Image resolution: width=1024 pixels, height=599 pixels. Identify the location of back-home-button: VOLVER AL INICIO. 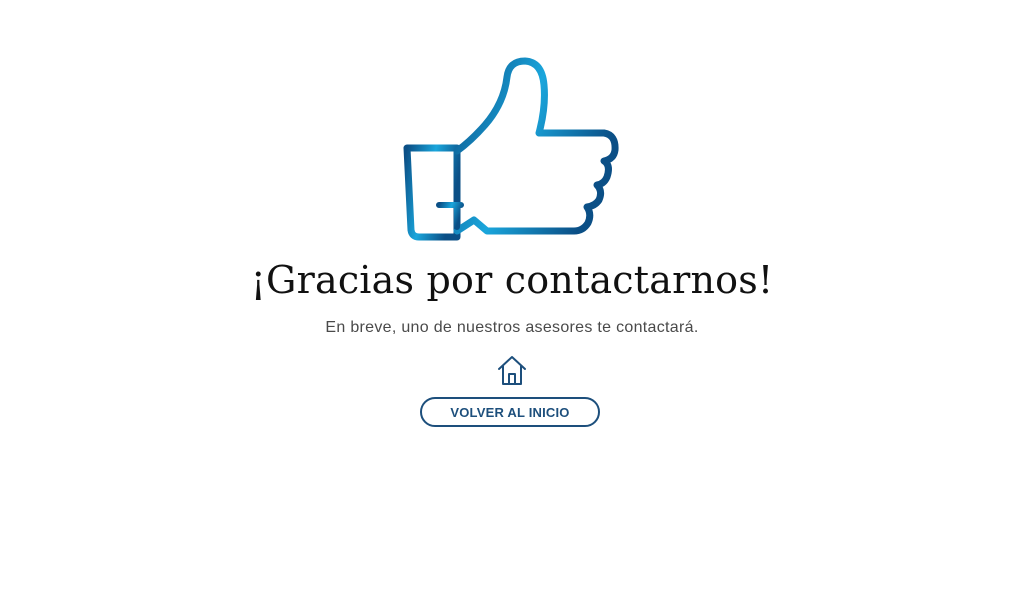
(510, 412).